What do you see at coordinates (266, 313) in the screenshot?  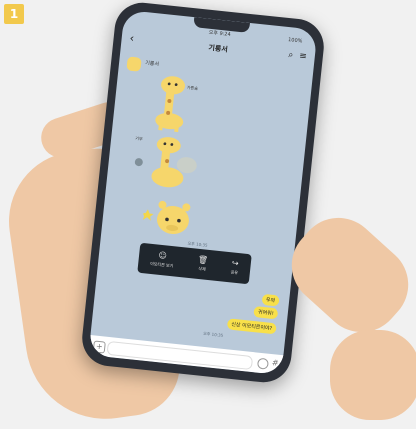 I see `message-bubble: 귀여워!` at bounding box center [266, 313].